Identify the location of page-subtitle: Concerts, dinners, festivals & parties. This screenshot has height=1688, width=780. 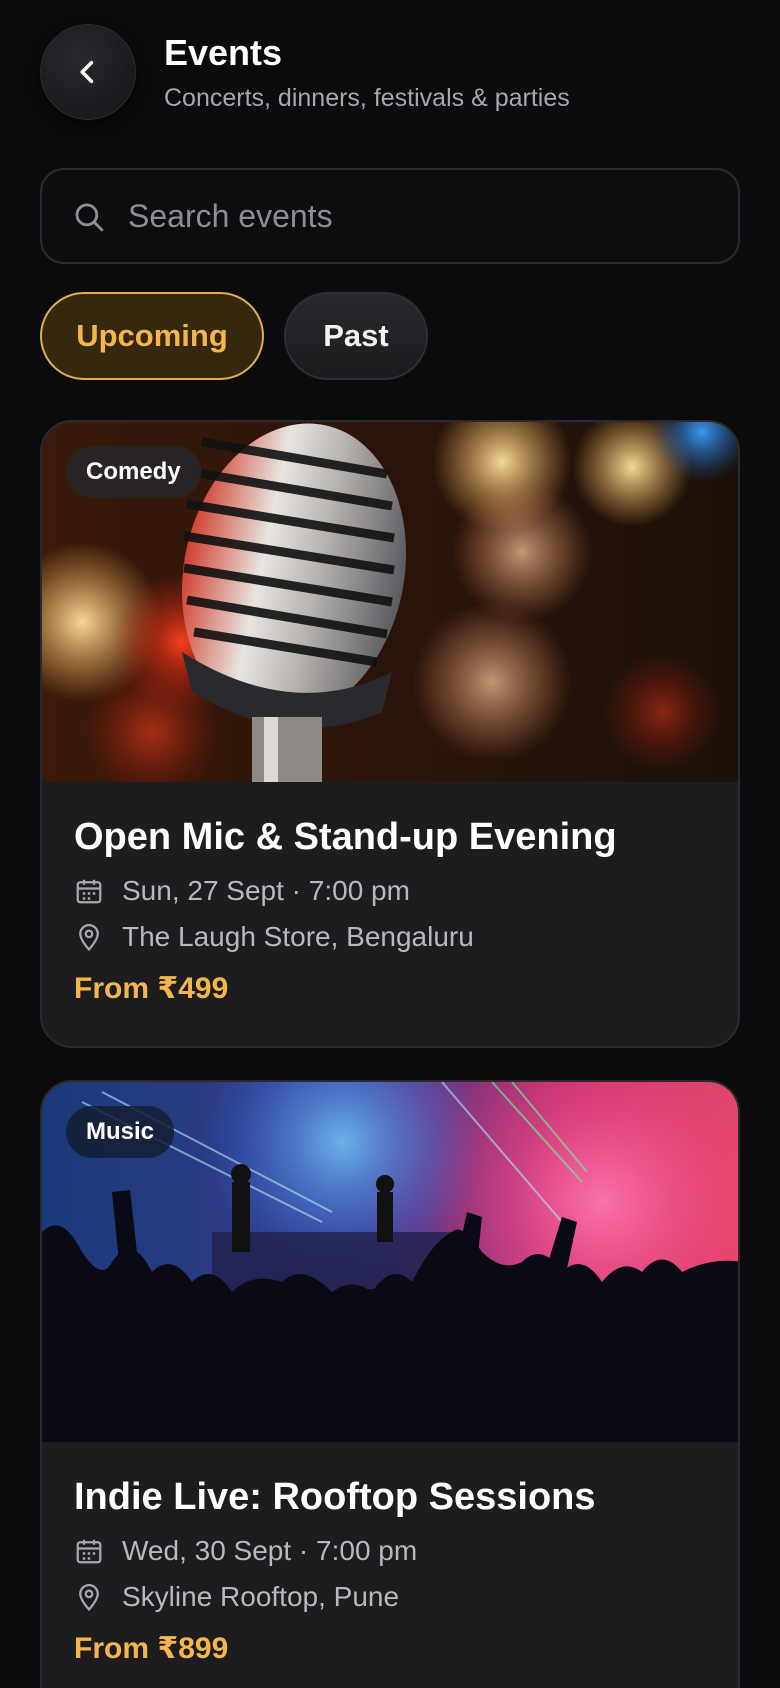
(367, 98).